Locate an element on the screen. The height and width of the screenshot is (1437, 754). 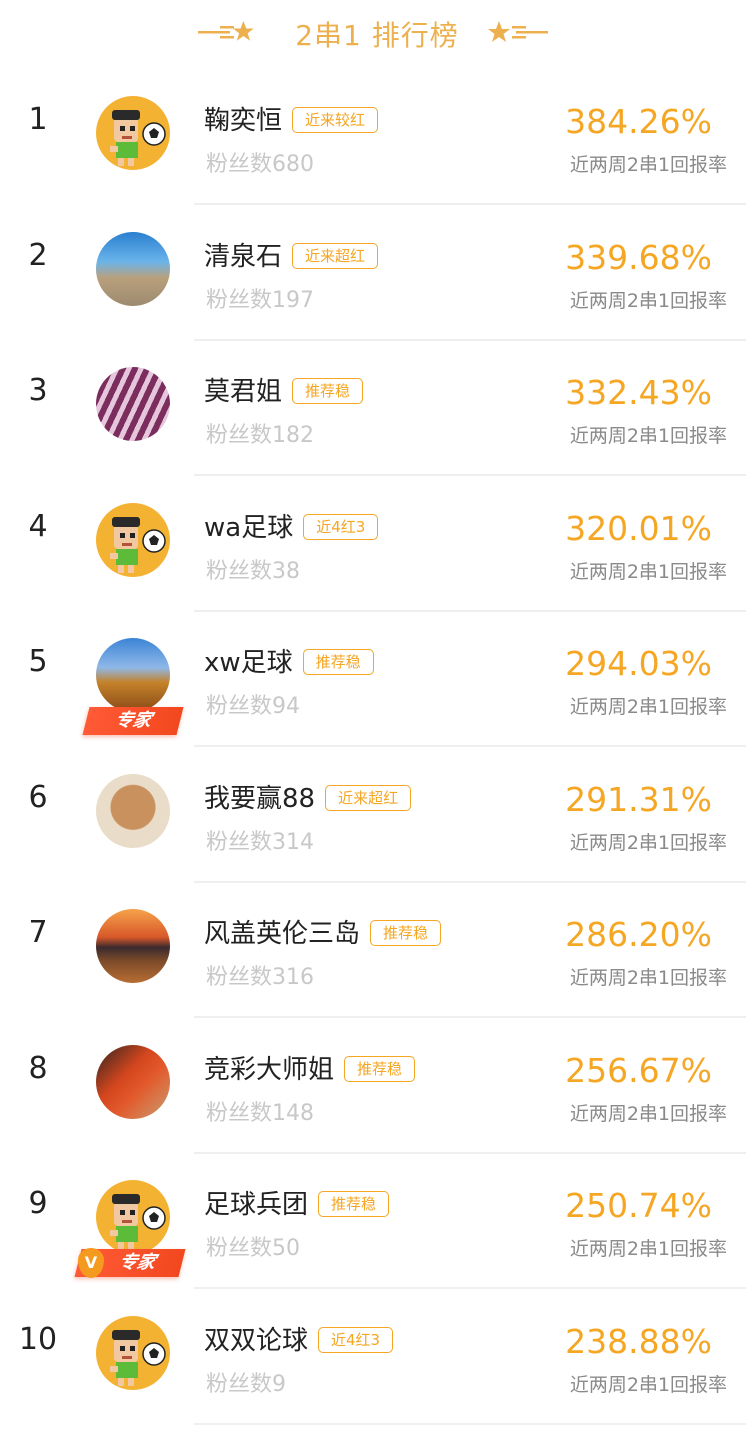
status-tag: 近来较红 is located at coordinates (335, 120).